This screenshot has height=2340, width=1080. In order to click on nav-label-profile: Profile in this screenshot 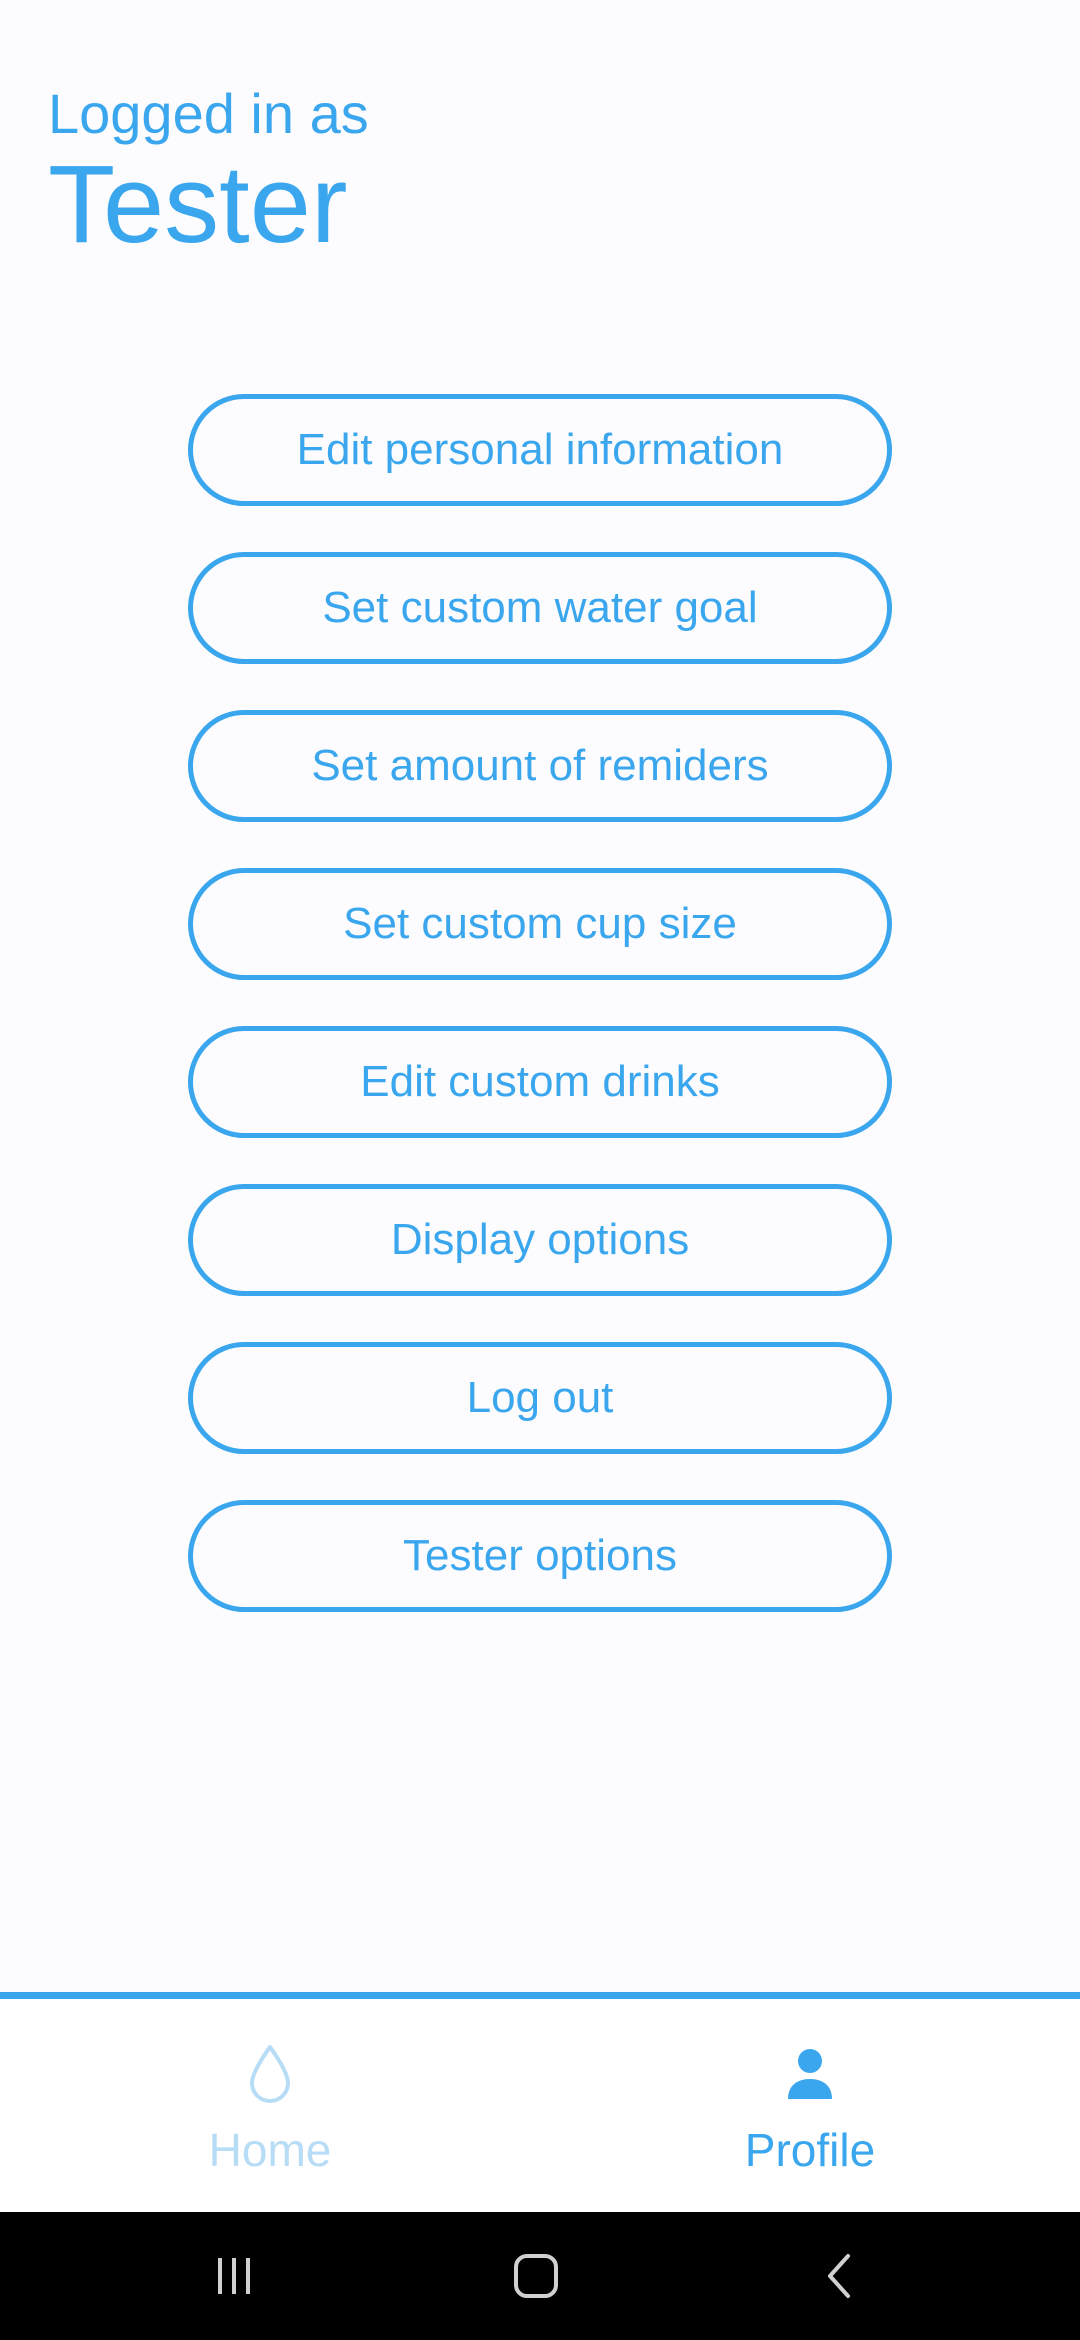, I will do `click(810, 2150)`.